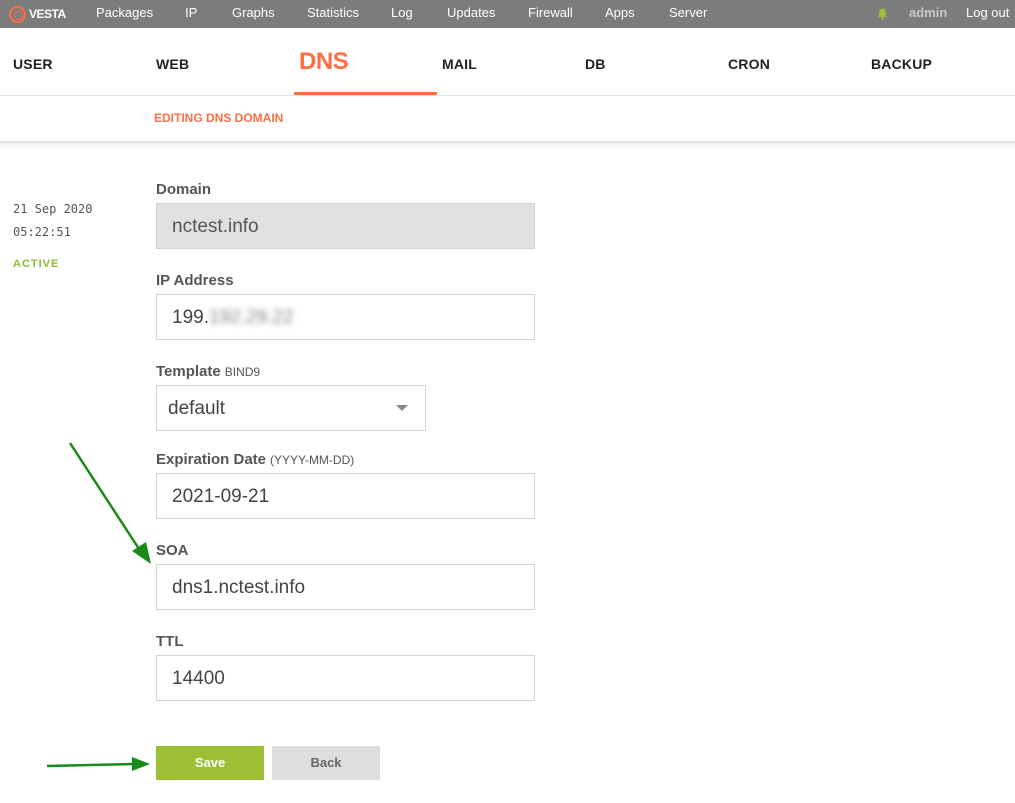  What do you see at coordinates (184, 189) in the screenshot?
I see `domain-label: Domain` at bounding box center [184, 189].